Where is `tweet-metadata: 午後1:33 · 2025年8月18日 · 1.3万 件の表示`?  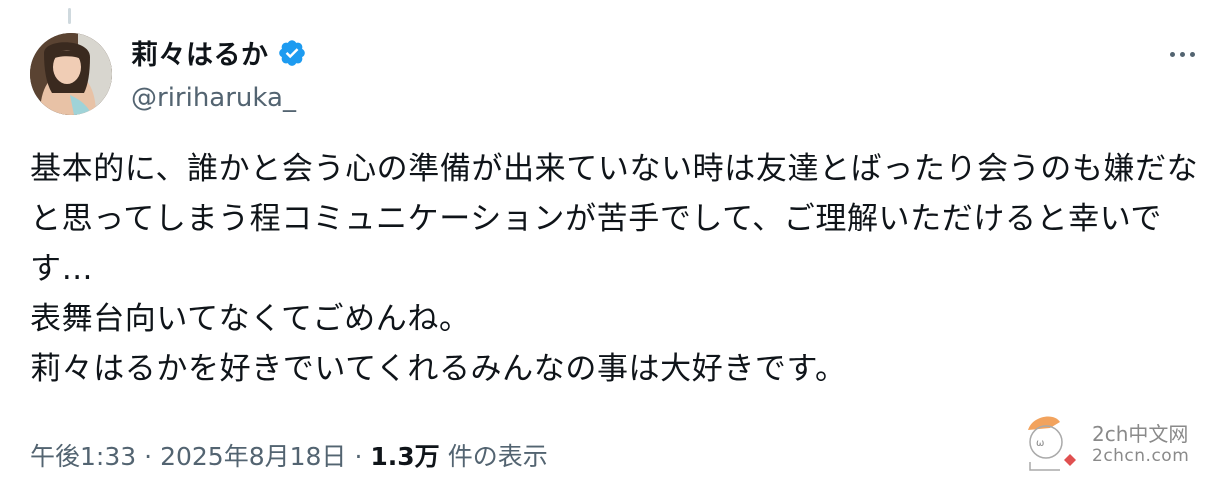
tweet-metadata: 午後1:33 · 2025年8月18日 · 1.3万 件の表示 is located at coordinates (289, 455).